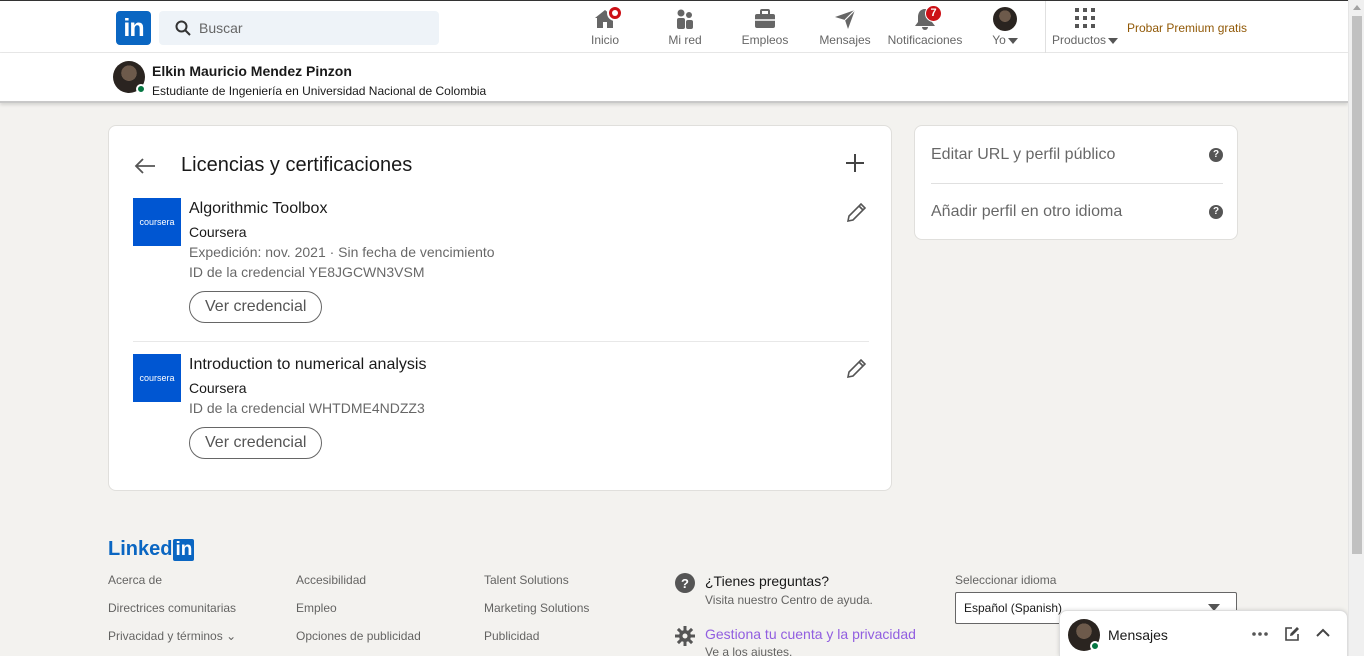 The image size is (1364, 656). Describe the element at coordinates (184, 550) in the screenshot. I see `footer-logo-in: in` at that location.